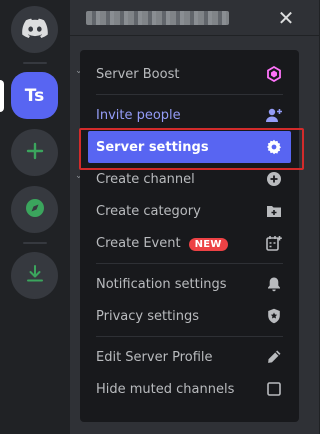  I want to click on explore-servers-button, so click(34, 209).